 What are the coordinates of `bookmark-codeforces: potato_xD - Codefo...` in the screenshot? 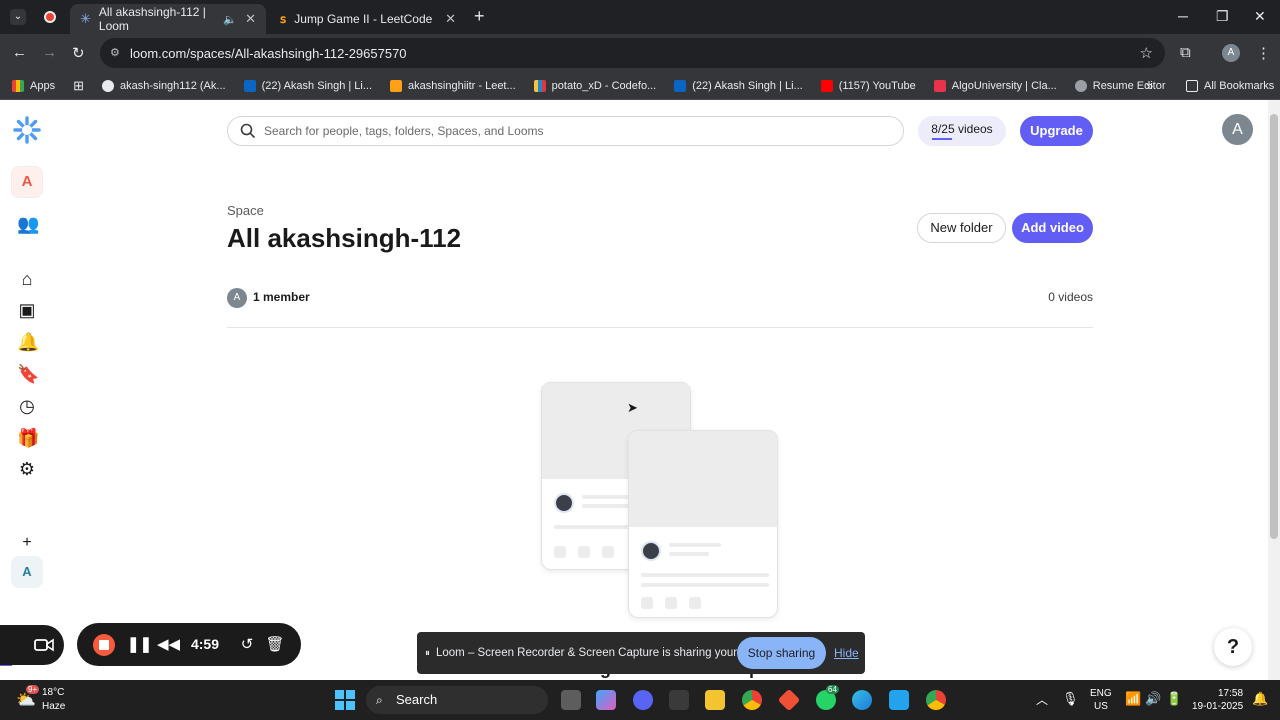 It's located at (594, 85).